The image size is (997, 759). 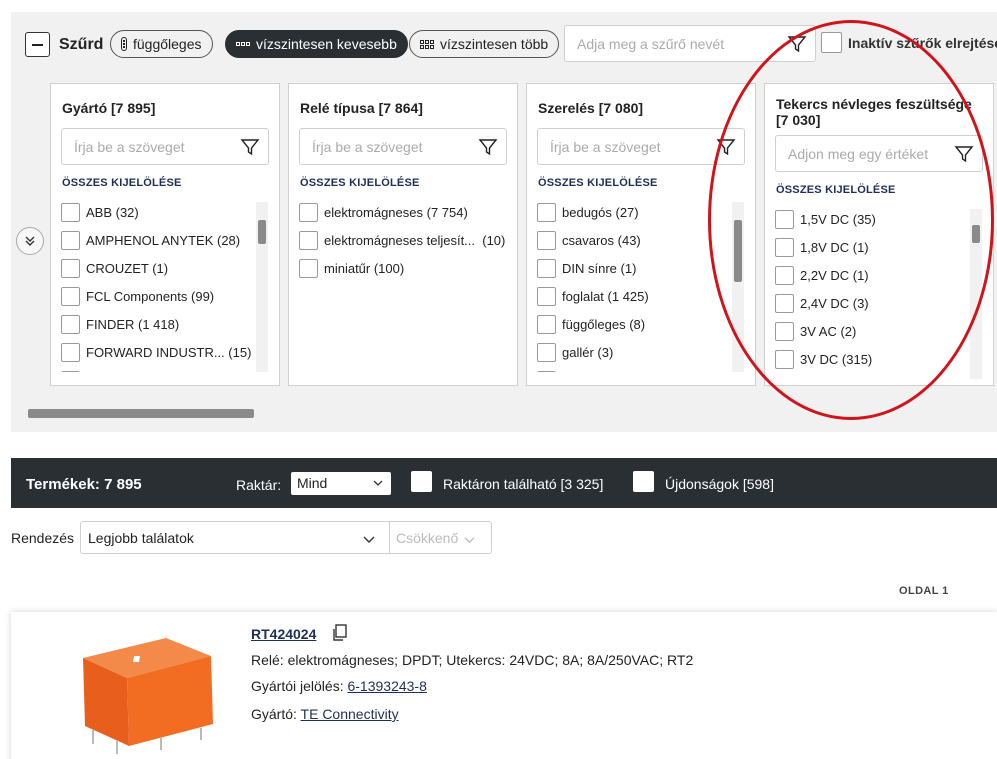 What do you see at coordinates (164, 240) in the screenshot?
I see `list-item: AMPHENOL ANYTEK (28)` at bounding box center [164, 240].